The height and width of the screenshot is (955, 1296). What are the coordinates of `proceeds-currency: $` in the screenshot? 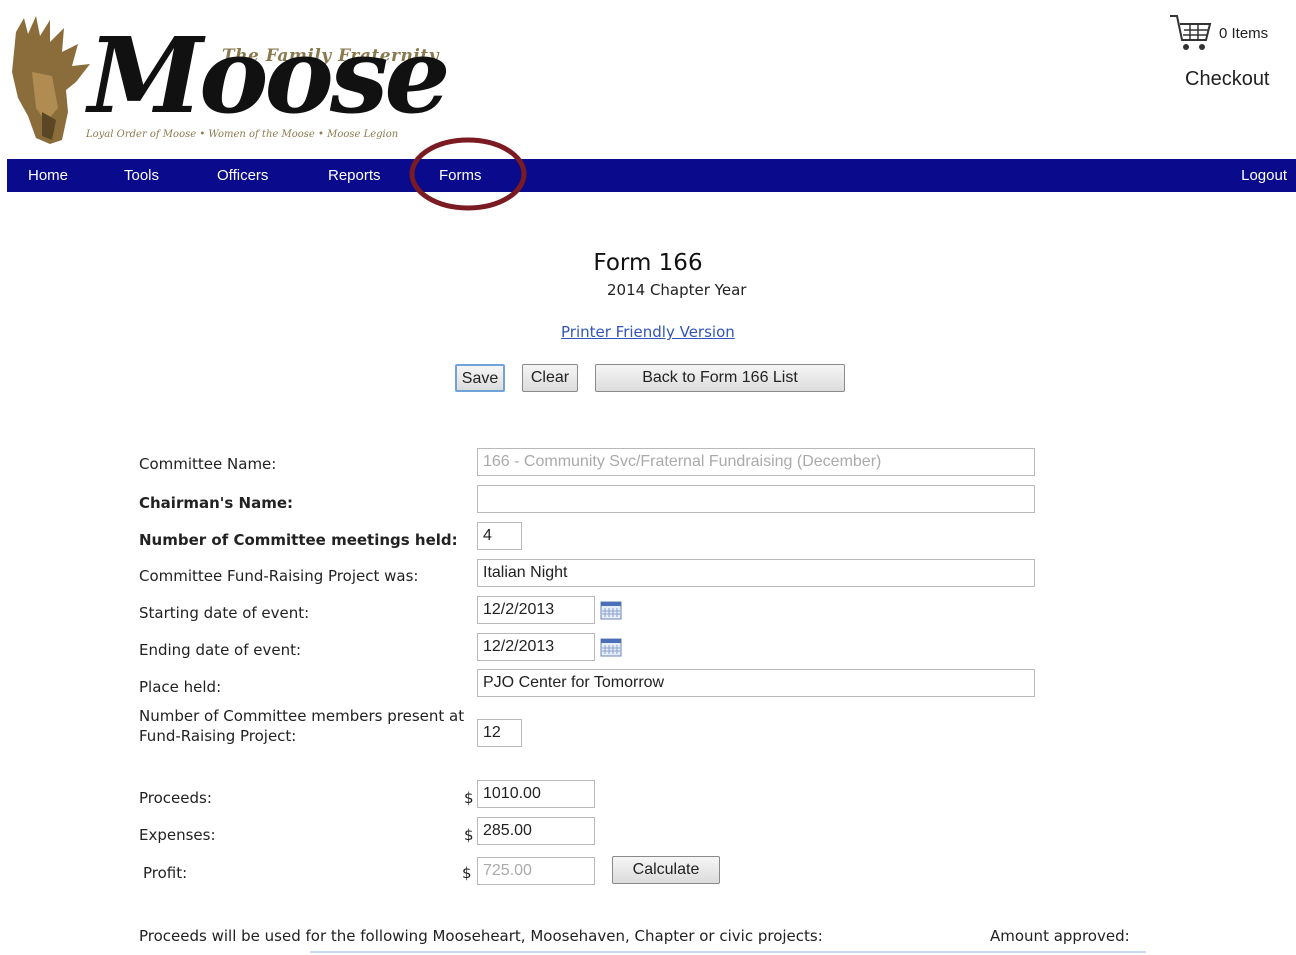 It's located at (469, 798).